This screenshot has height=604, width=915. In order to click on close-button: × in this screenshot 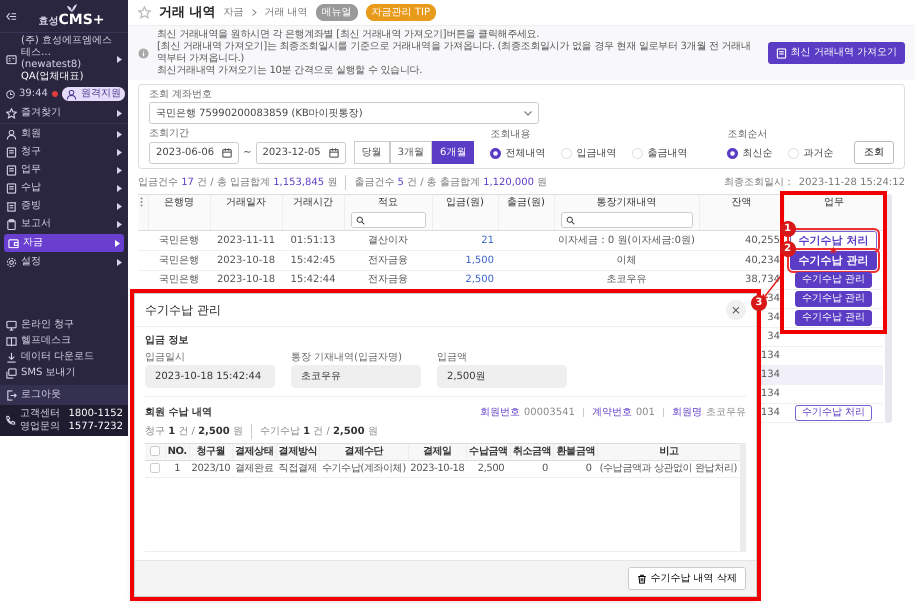, I will do `click(736, 310)`.